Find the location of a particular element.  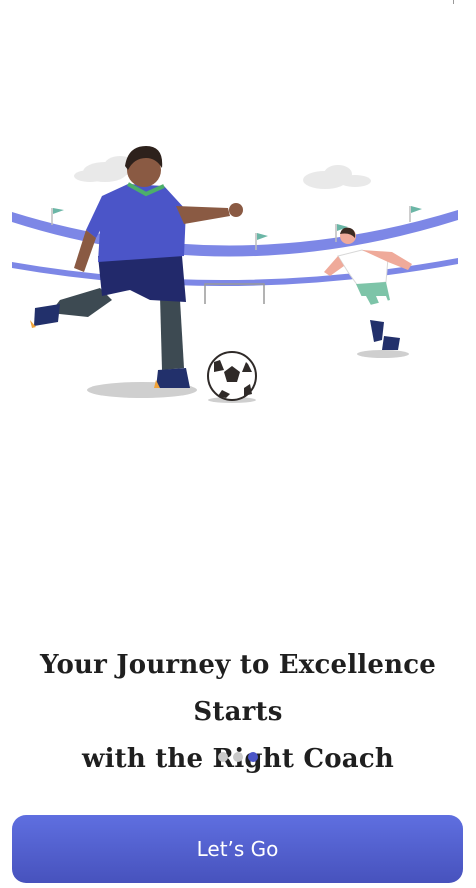

page-indicator is located at coordinates (238, 757).